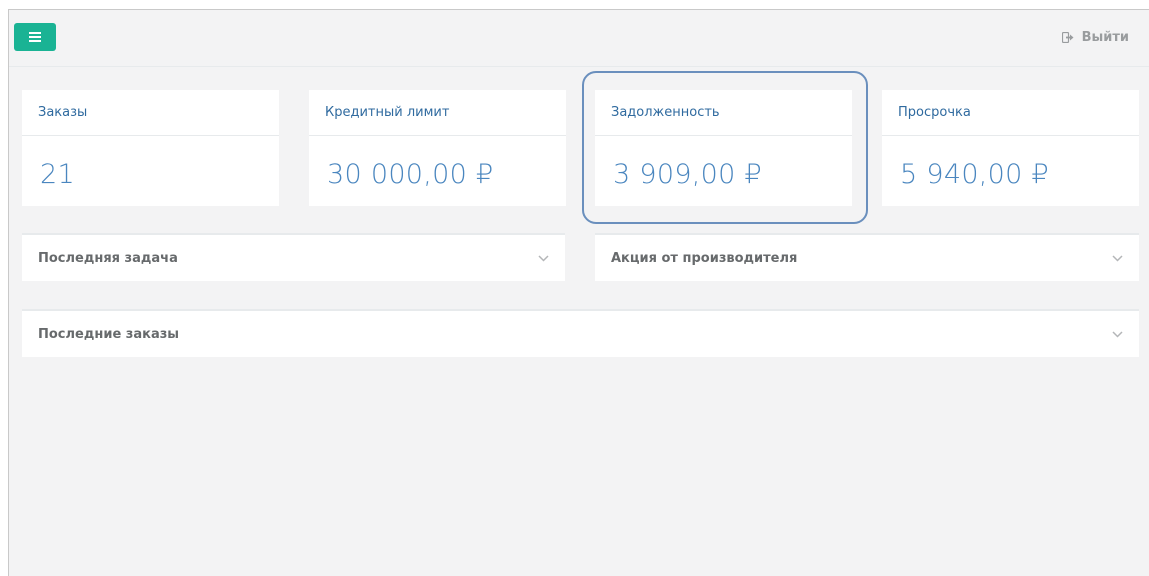  Describe the element at coordinates (1010, 148) in the screenshot. I see `overdue-card: Просрочка 5 940,00 ₽` at that location.